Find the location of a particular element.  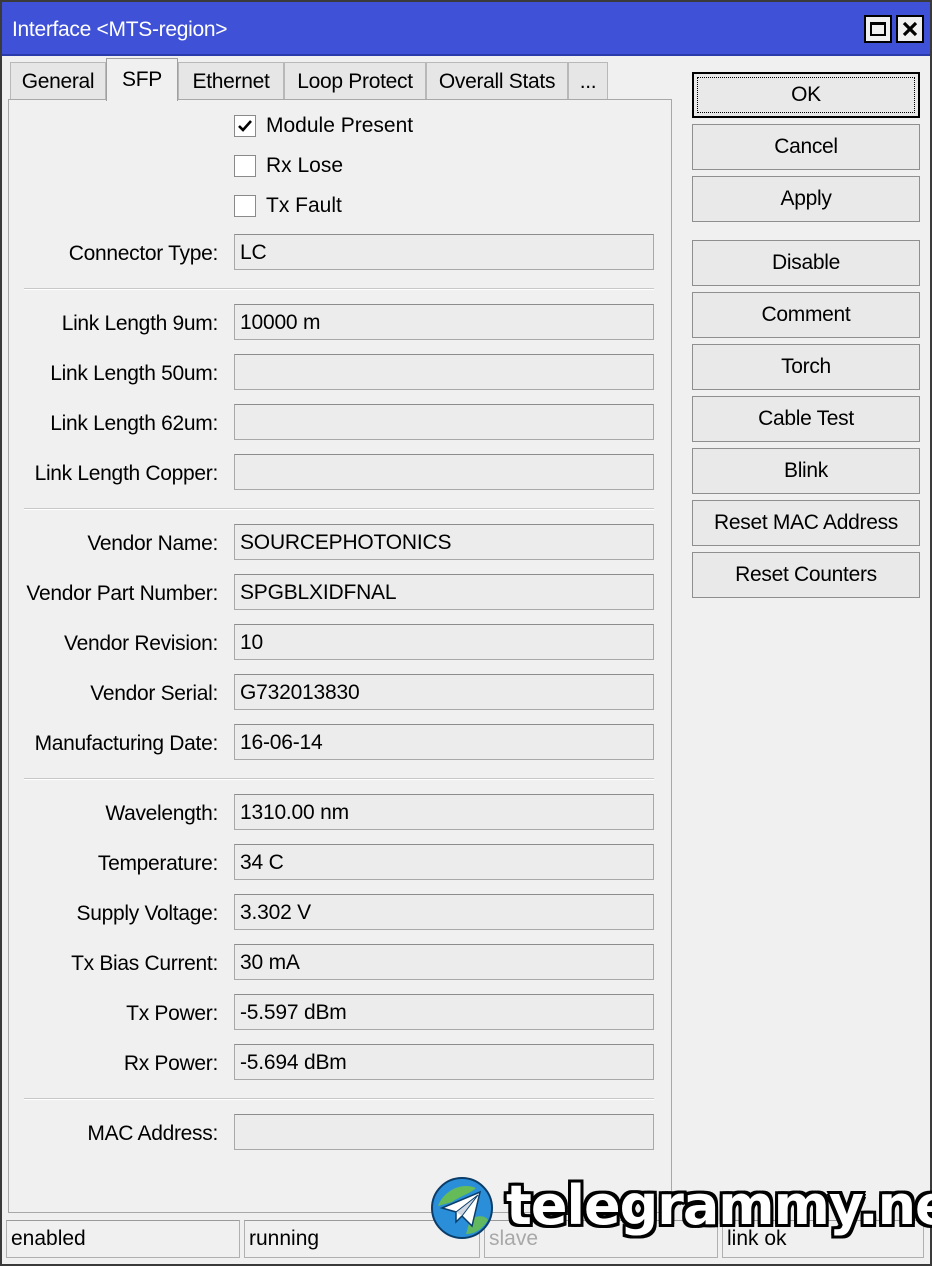

mac-address-field is located at coordinates (444, 1132).